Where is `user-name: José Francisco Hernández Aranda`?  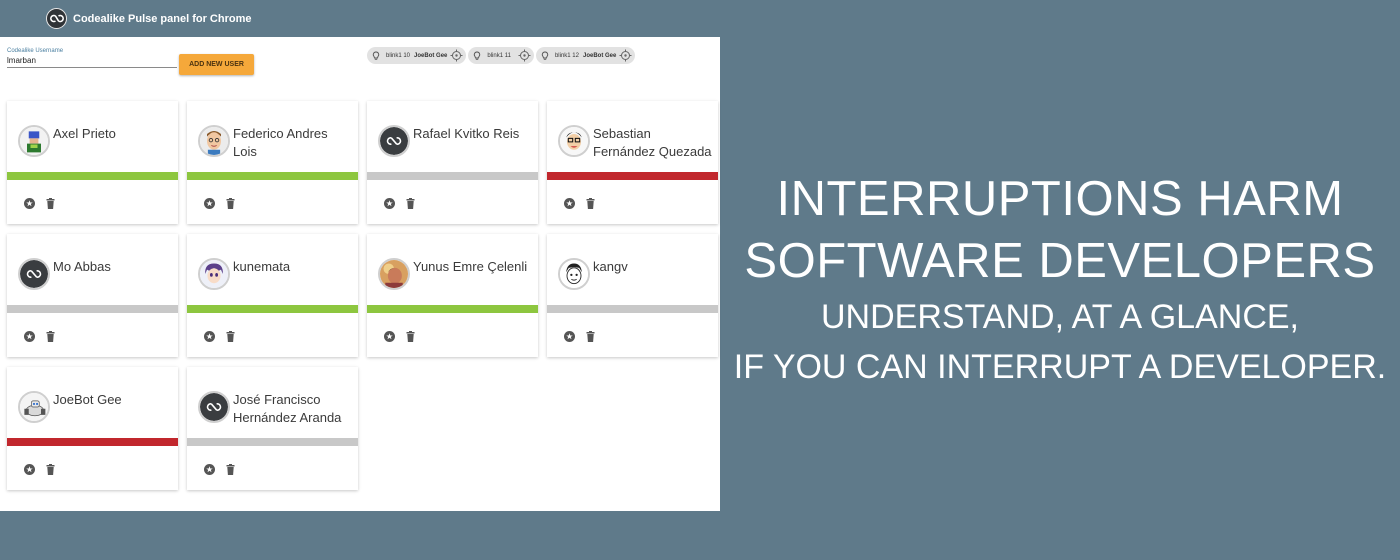
user-name: José Francisco Hernández Aranda is located at coordinates (287, 408).